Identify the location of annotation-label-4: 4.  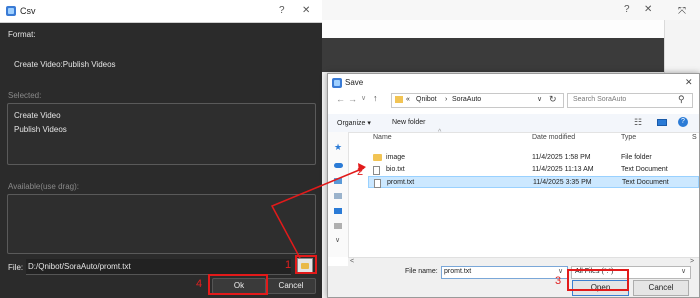
(199, 284).